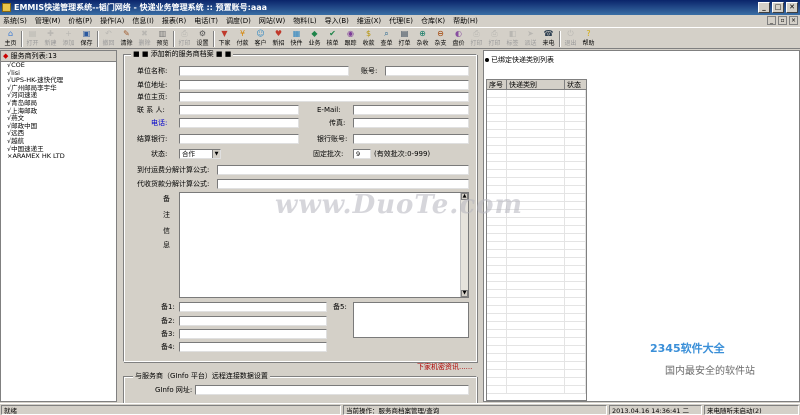 Image resolution: width=800 pixels, height=415 pixels. What do you see at coordinates (264, 71) in the screenshot?
I see `unit-name-input` at bounding box center [264, 71].